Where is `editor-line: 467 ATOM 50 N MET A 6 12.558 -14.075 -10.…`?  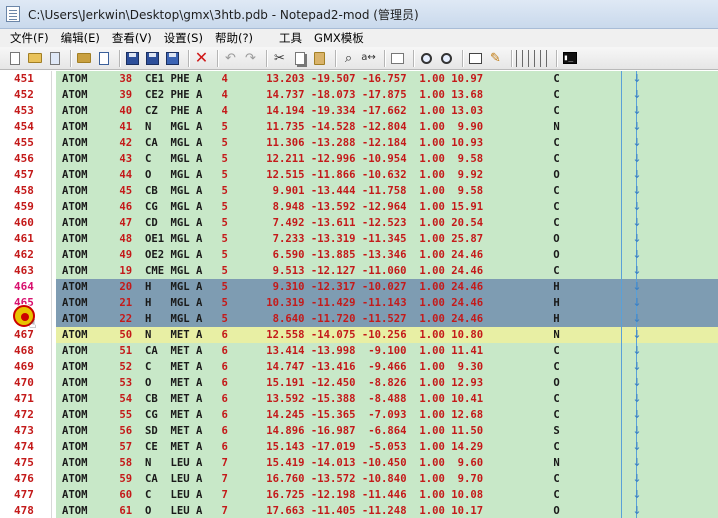 editor-line: 467 ATOM 50 N MET A 6 12.558 -14.075 -10.… is located at coordinates (359, 335).